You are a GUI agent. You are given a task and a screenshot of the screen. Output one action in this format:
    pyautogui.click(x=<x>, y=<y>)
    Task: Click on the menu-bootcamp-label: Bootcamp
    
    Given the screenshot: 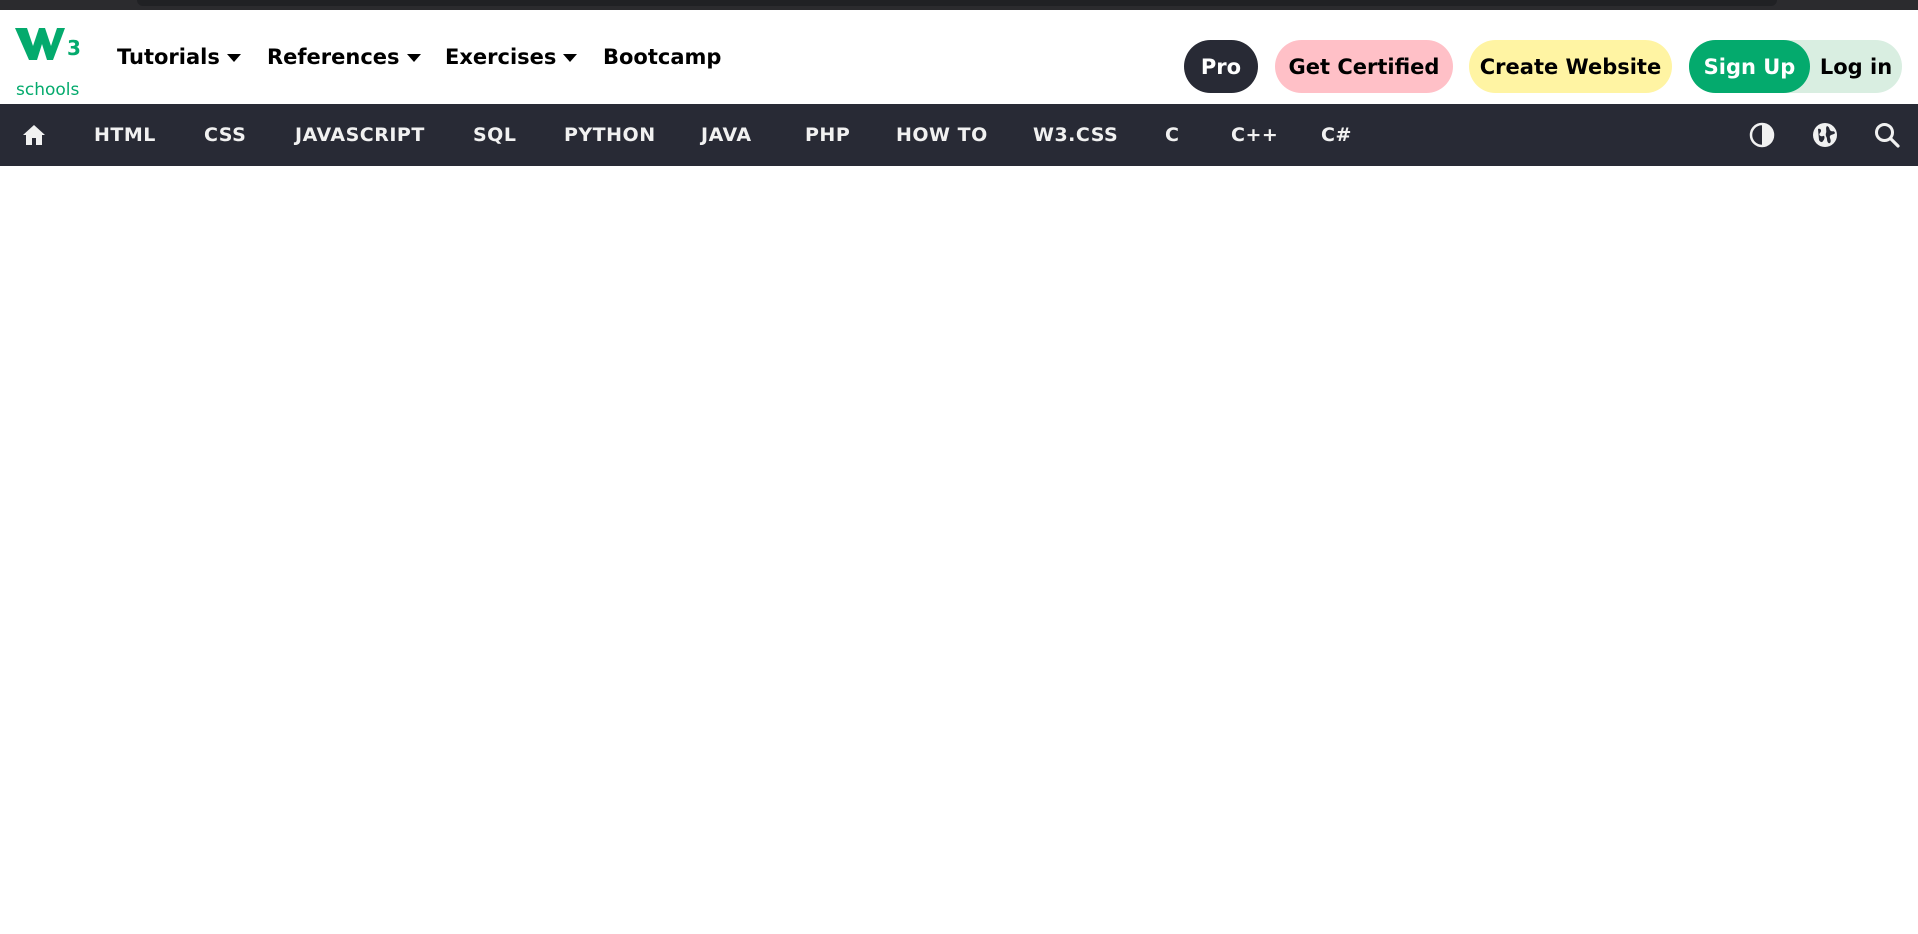 What is the action you would take?
    pyautogui.click(x=662, y=57)
    